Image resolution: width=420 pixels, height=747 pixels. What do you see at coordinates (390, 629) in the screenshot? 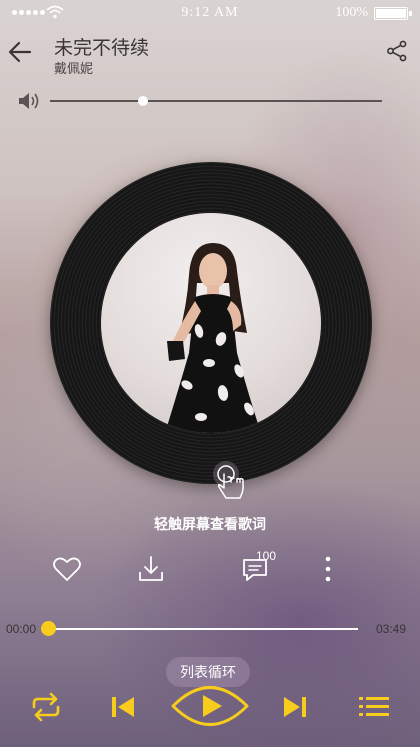
I see `total-duration: 03:49` at bounding box center [390, 629].